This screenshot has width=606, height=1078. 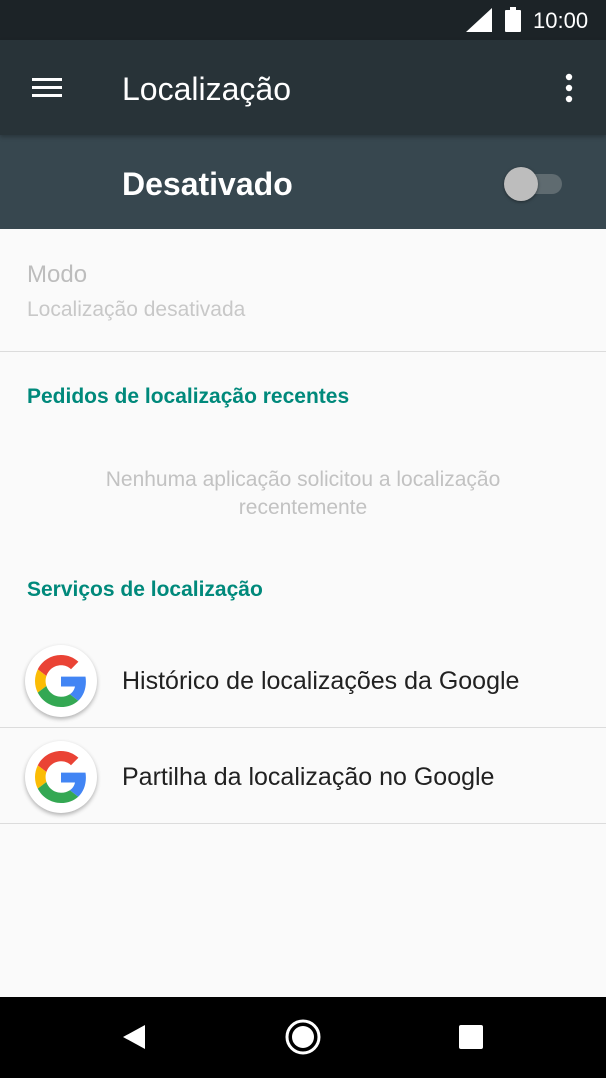 I want to click on empty-message-line-2: recentemente, so click(x=303, y=507).